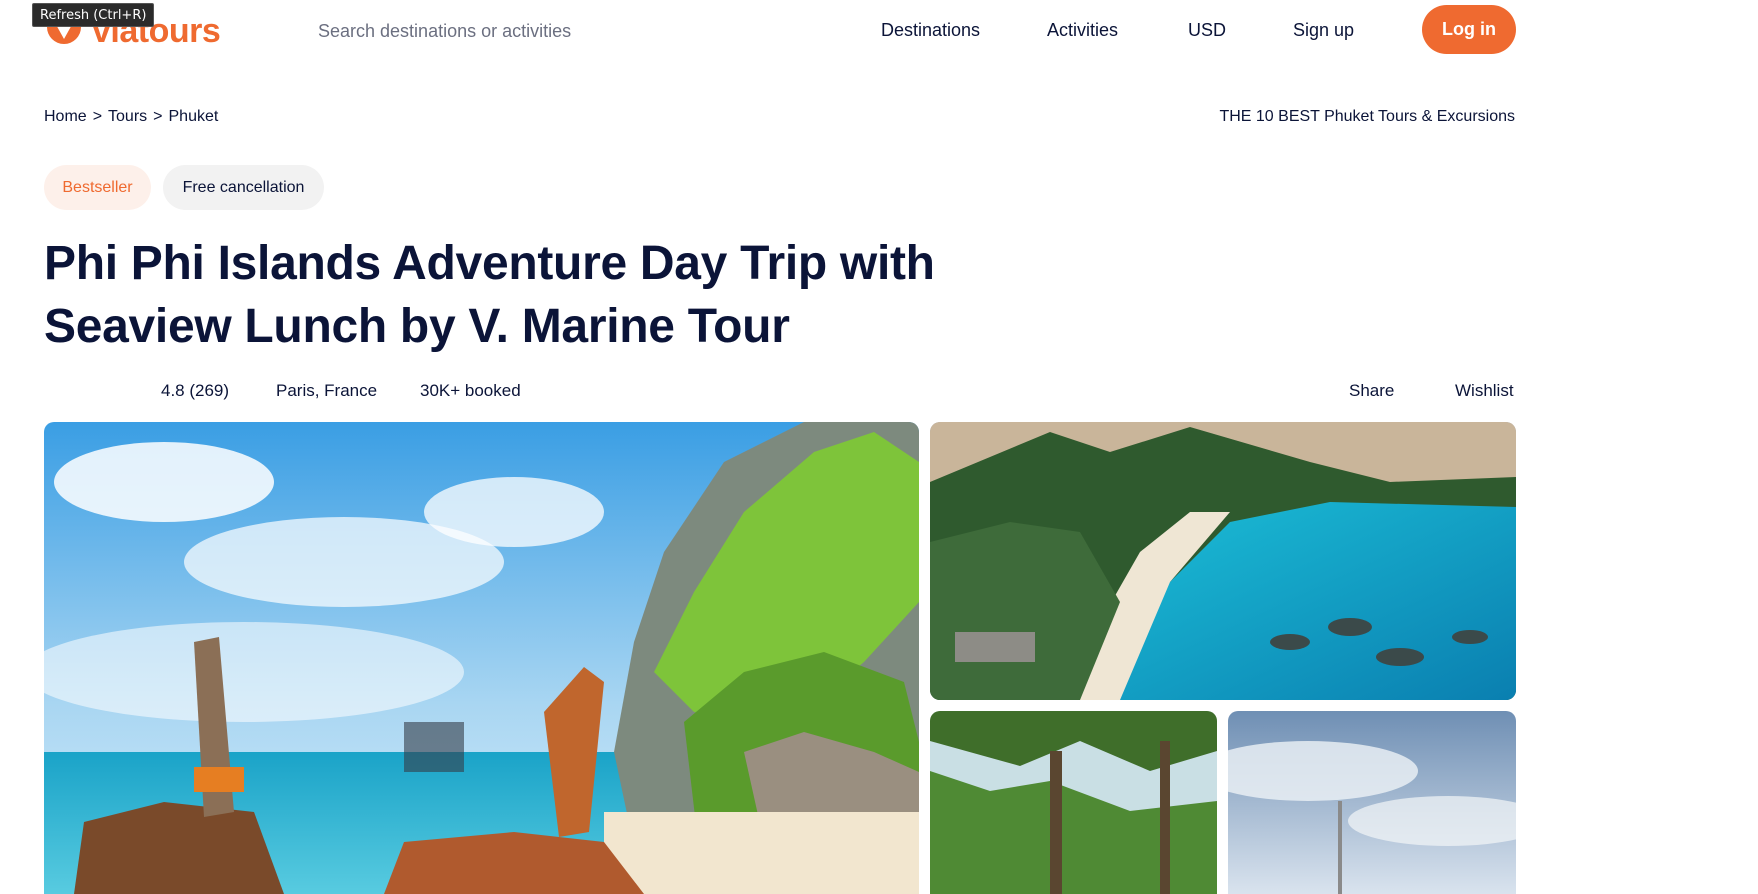  What do you see at coordinates (1367, 117) in the screenshot?
I see `top-tours-link: THE 10 BEST Phuket Tours & Excursions` at bounding box center [1367, 117].